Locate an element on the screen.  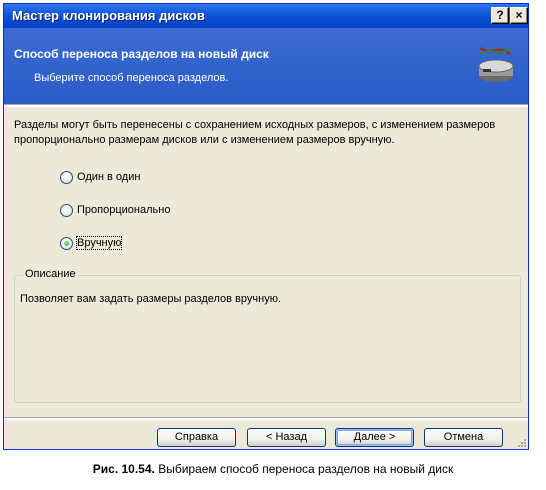
radio-button-selected is located at coordinates (66, 243).